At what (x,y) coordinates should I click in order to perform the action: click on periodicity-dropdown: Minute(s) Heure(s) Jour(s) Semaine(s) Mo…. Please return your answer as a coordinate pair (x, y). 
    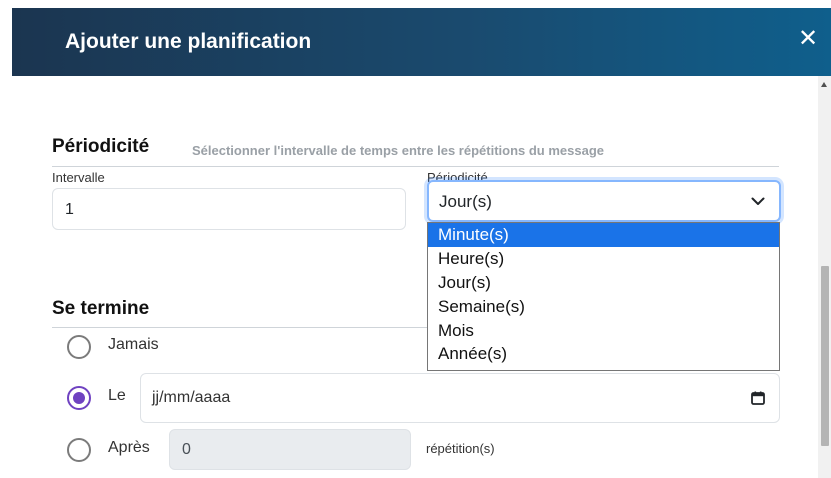
    Looking at the image, I should click on (603, 296).